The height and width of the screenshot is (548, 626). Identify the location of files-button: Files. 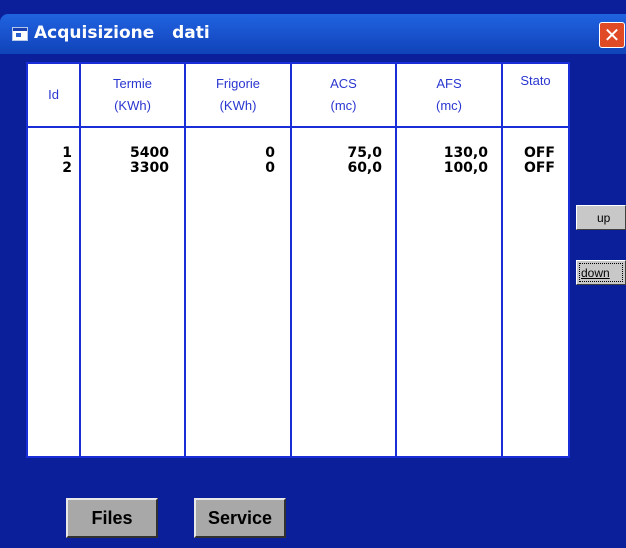
(112, 518).